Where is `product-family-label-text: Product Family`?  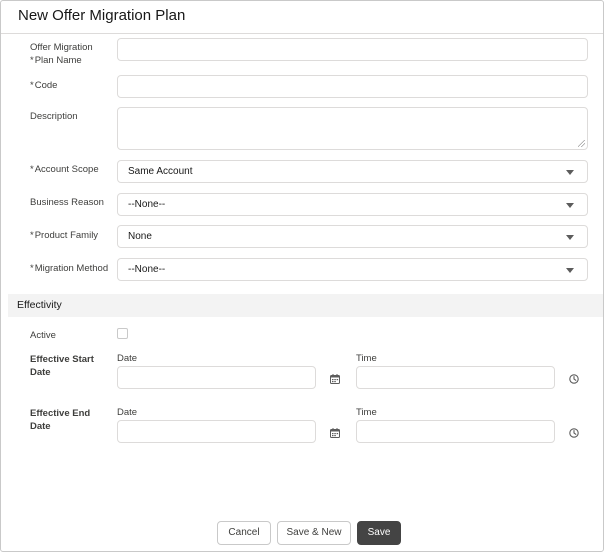
product-family-label-text: Product Family is located at coordinates (66, 235).